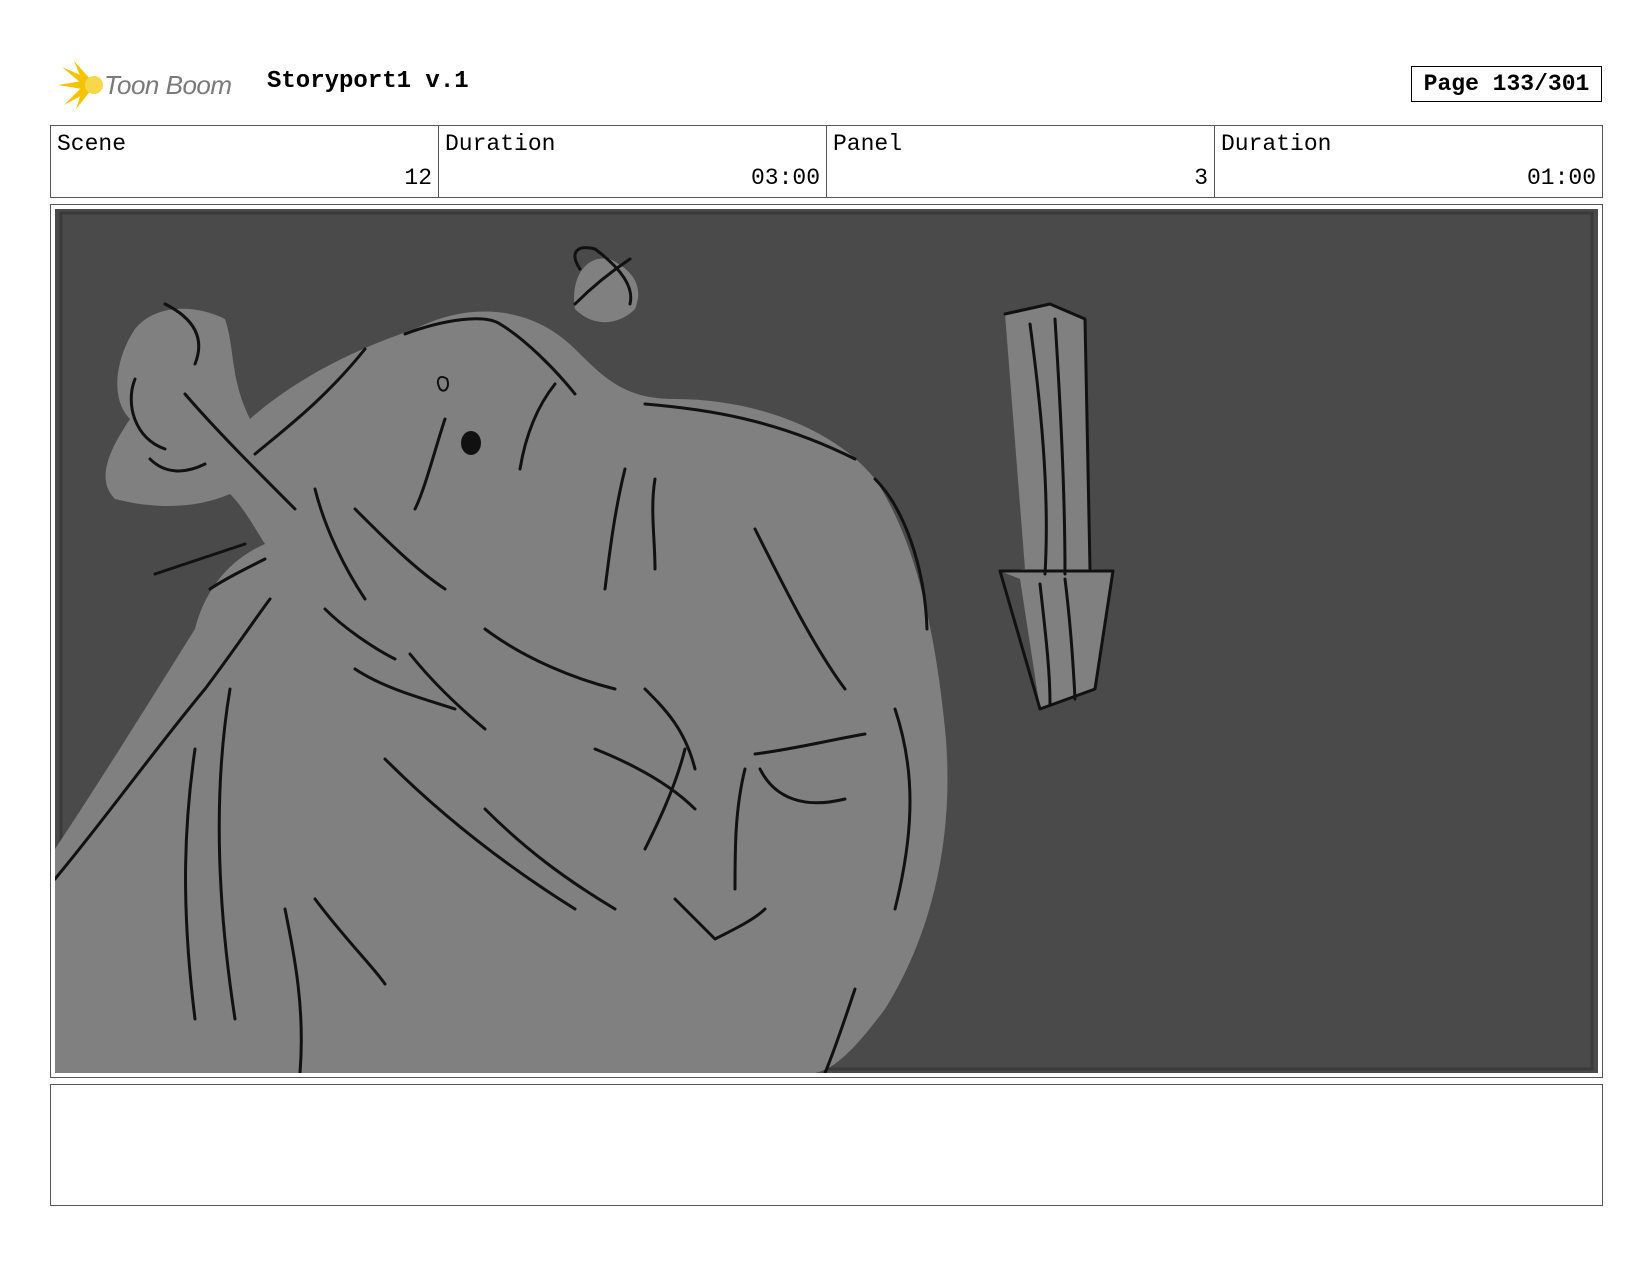 Image resolution: width=1650 pixels, height=1275 pixels. Describe the element at coordinates (868, 144) in the screenshot. I see `panel-label: Panel` at that location.